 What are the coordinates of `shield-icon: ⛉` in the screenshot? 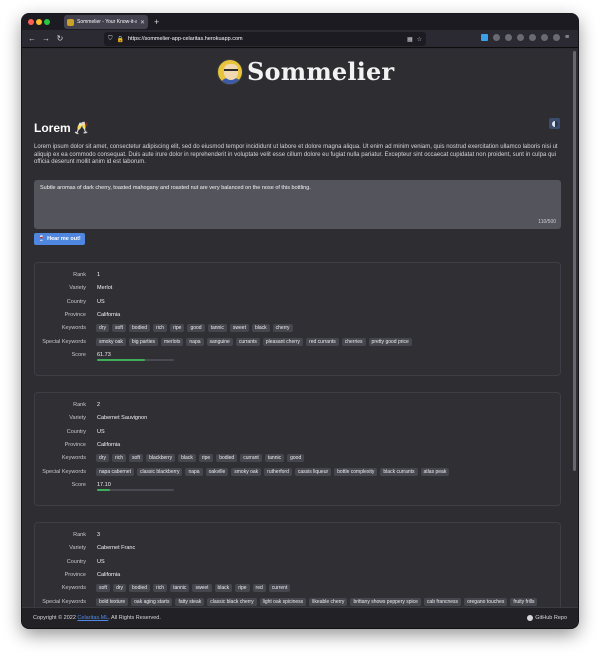 It's located at (110, 39).